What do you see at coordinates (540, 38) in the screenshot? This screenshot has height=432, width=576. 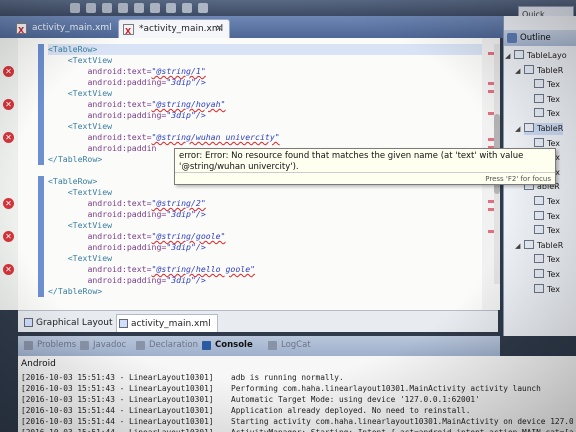 I see `outline-header: Outline` at bounding box center [540, 38].